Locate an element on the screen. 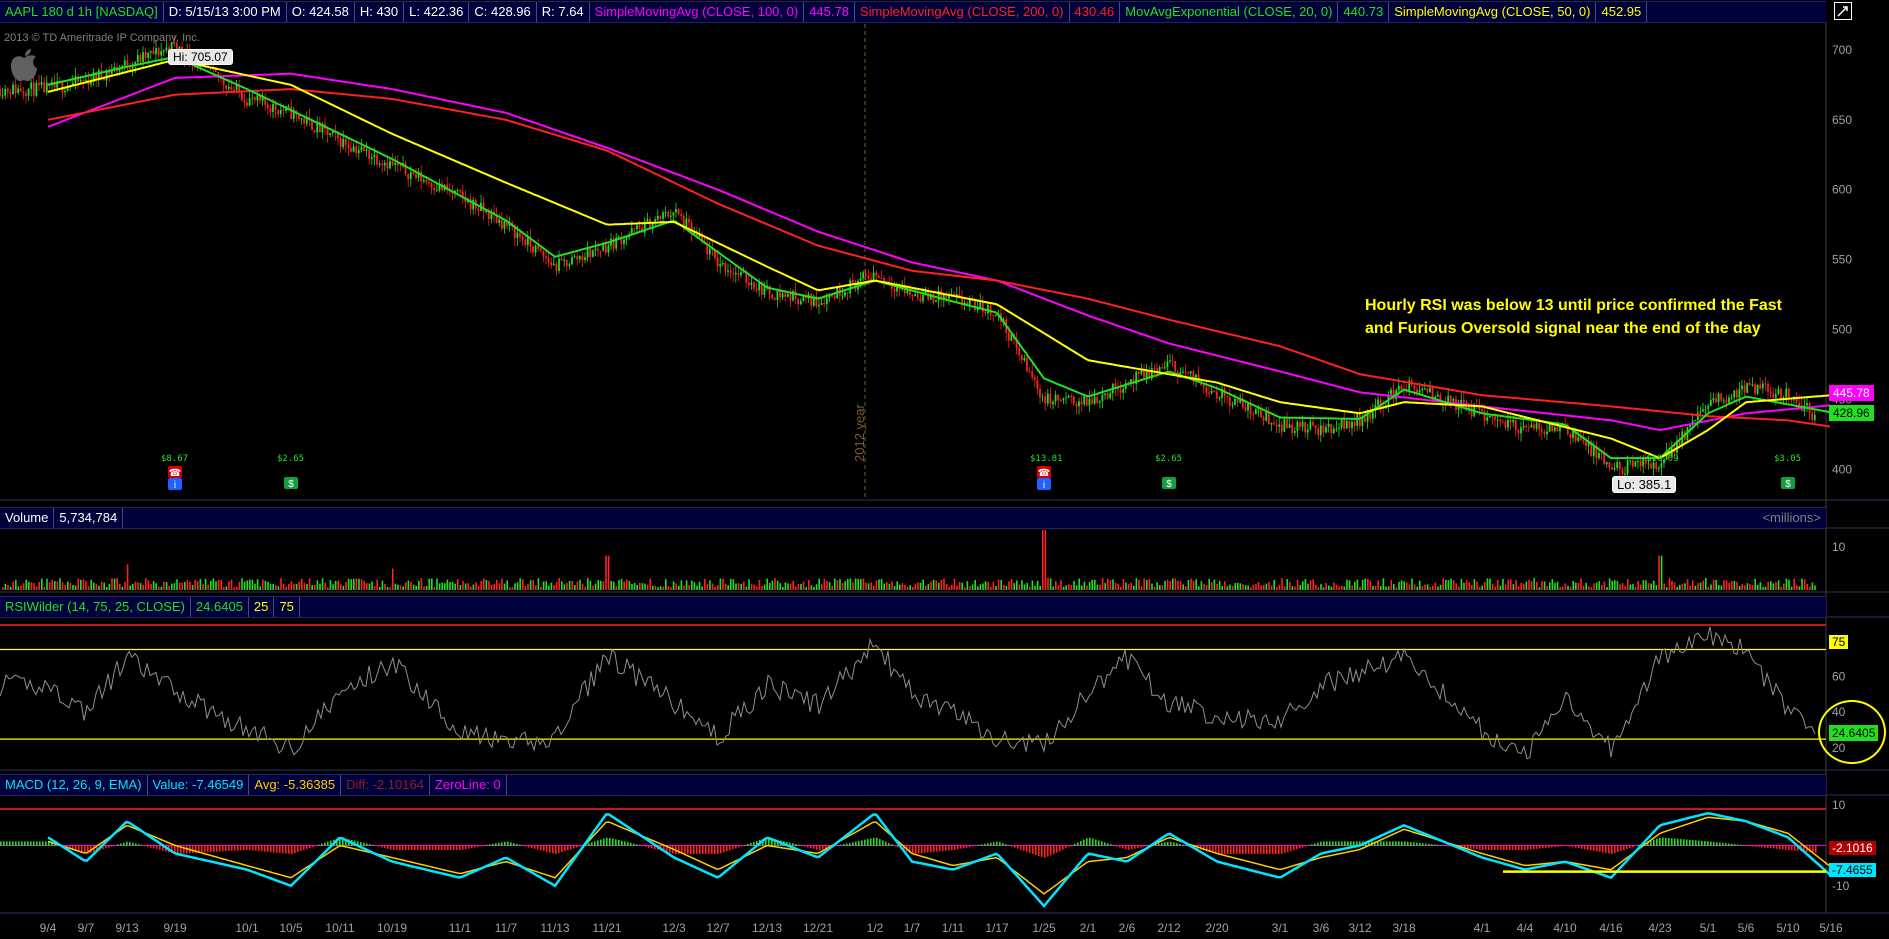 Image resolution: width=1889 pixels, height=939 pixels. symbol-label: AAPL 180 d 1h [NASDAQ] is located at coordinates (82, 12).